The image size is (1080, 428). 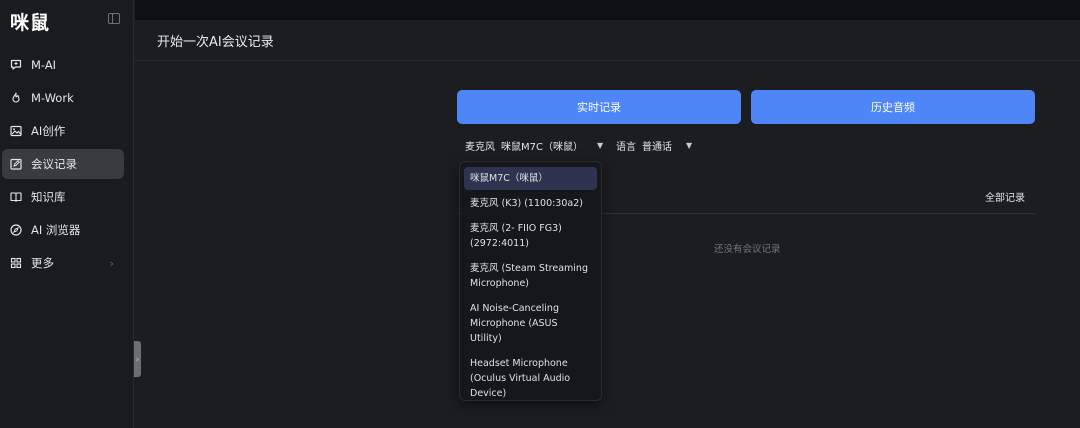 What do you see at coordinates (893, 107) in the screenshot?
I see `history-audio-button: 历史音频` at bounding box center [893, 107].